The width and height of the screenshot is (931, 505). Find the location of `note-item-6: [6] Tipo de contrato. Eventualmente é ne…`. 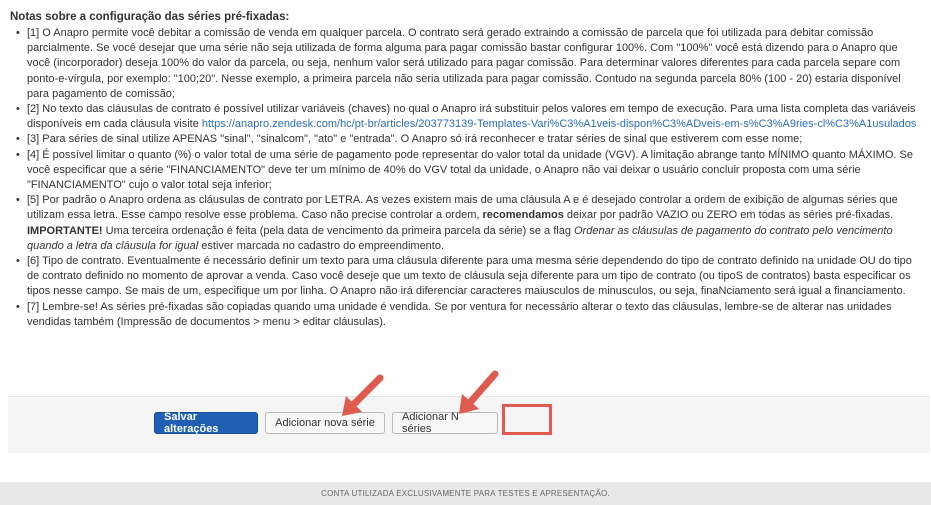

note-item-6: [6] Tipo de contrato. Eventualmente é ne… is located at coordinates (466, 277).